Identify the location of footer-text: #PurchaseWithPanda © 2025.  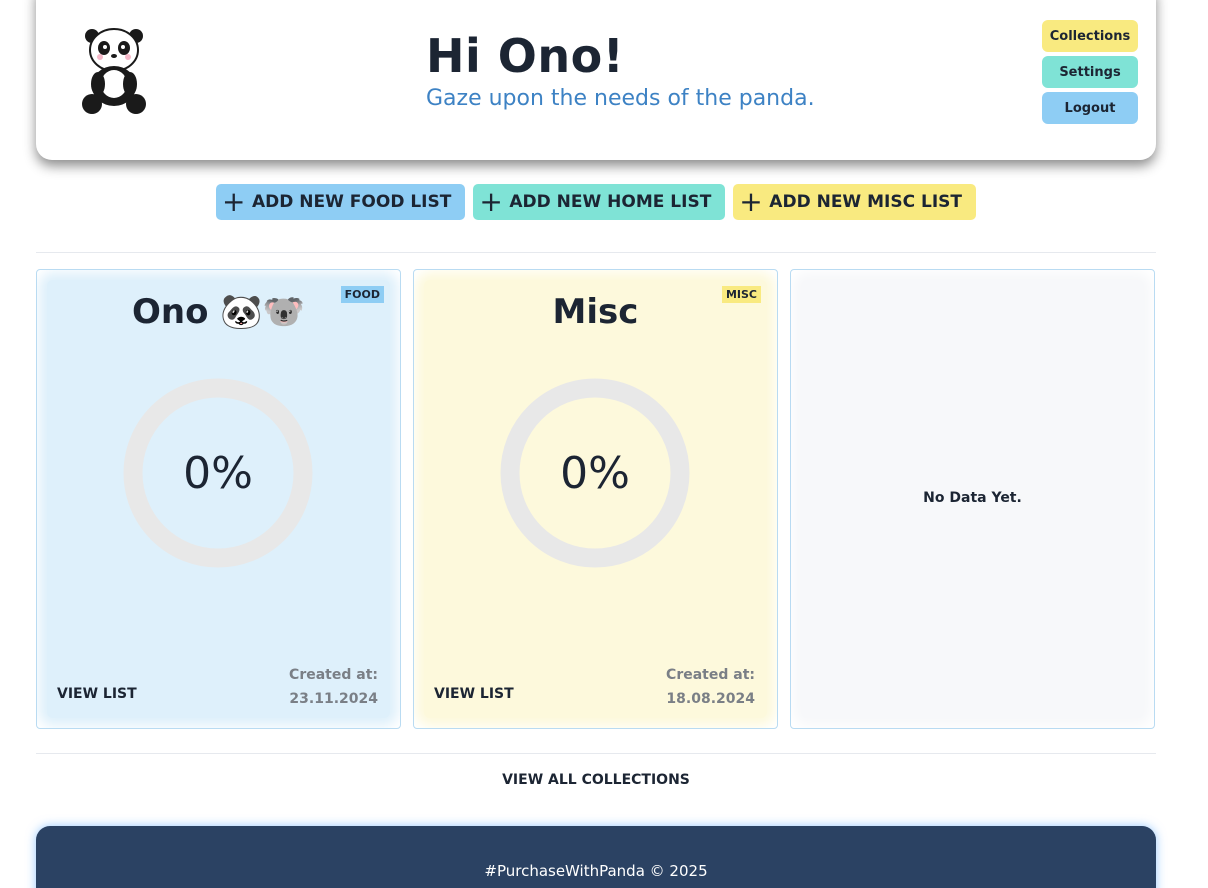
(596, 871).